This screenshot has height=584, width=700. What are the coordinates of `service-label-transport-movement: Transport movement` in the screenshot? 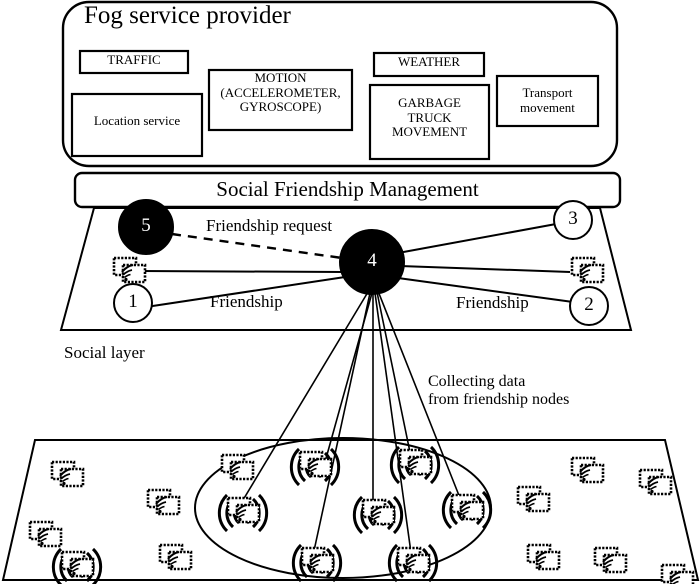 It's located at (547, 100).